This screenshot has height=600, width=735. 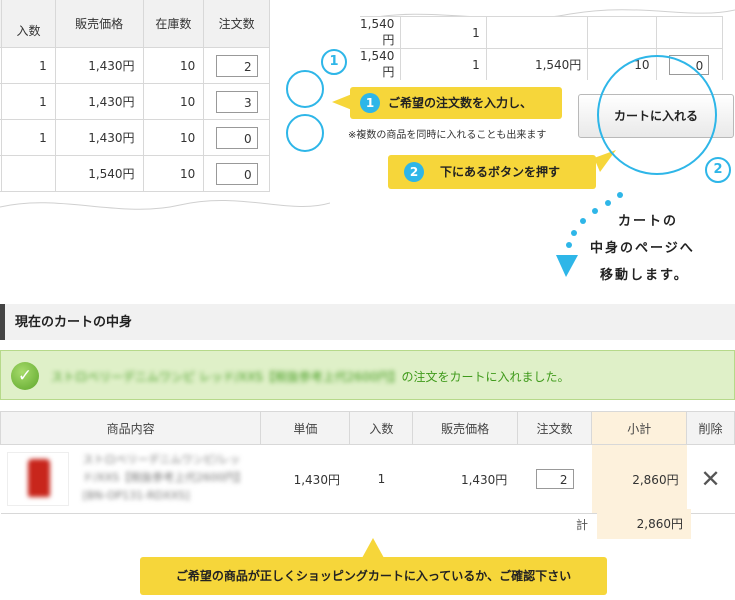 I want to click on cart-order-input: 2, so click(x=554, y=479).